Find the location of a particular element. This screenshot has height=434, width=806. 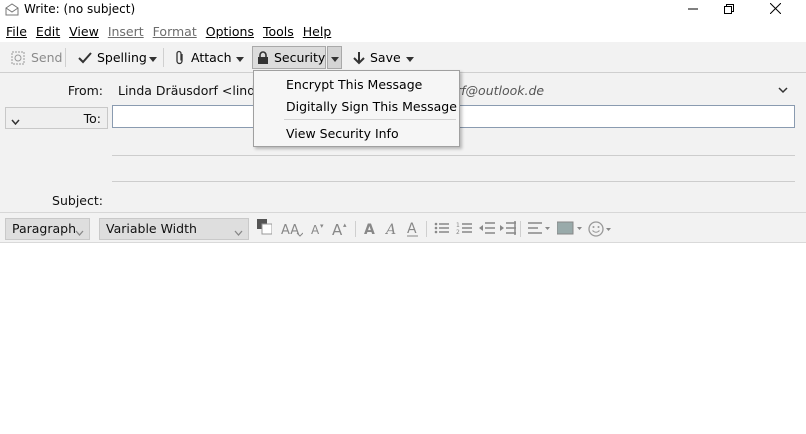

italic-icon: A is located at coordinates (392, 229).